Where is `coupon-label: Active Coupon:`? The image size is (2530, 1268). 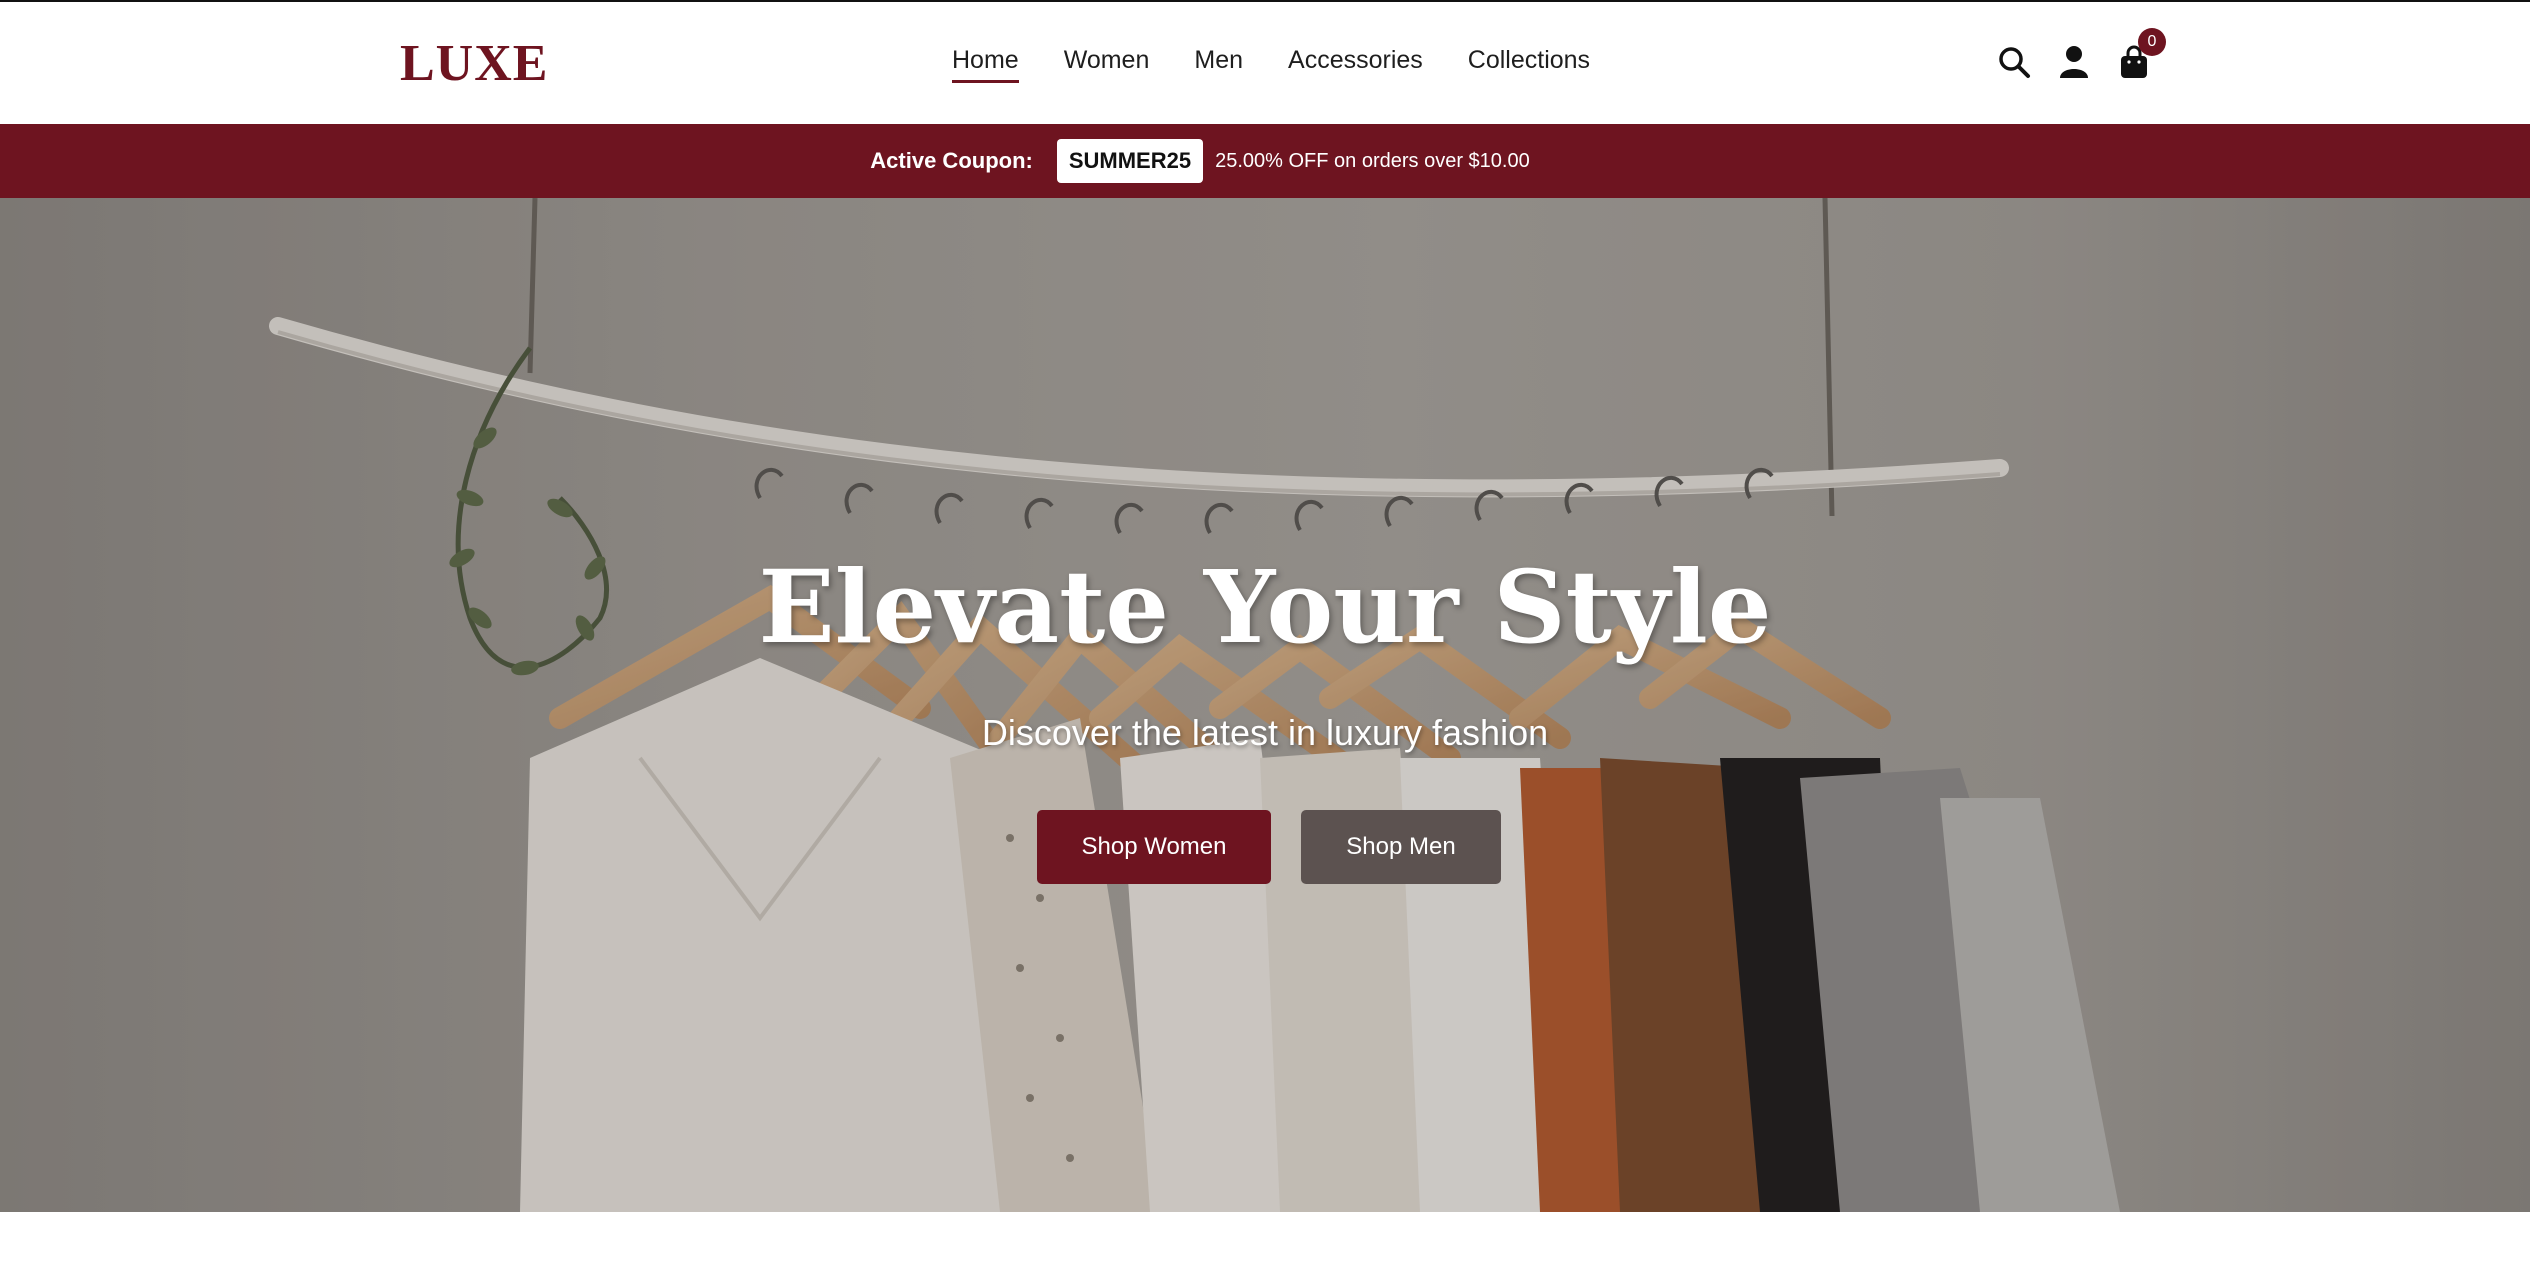
coupon-label: Active Coupon: is located at coordinates (951, 160).